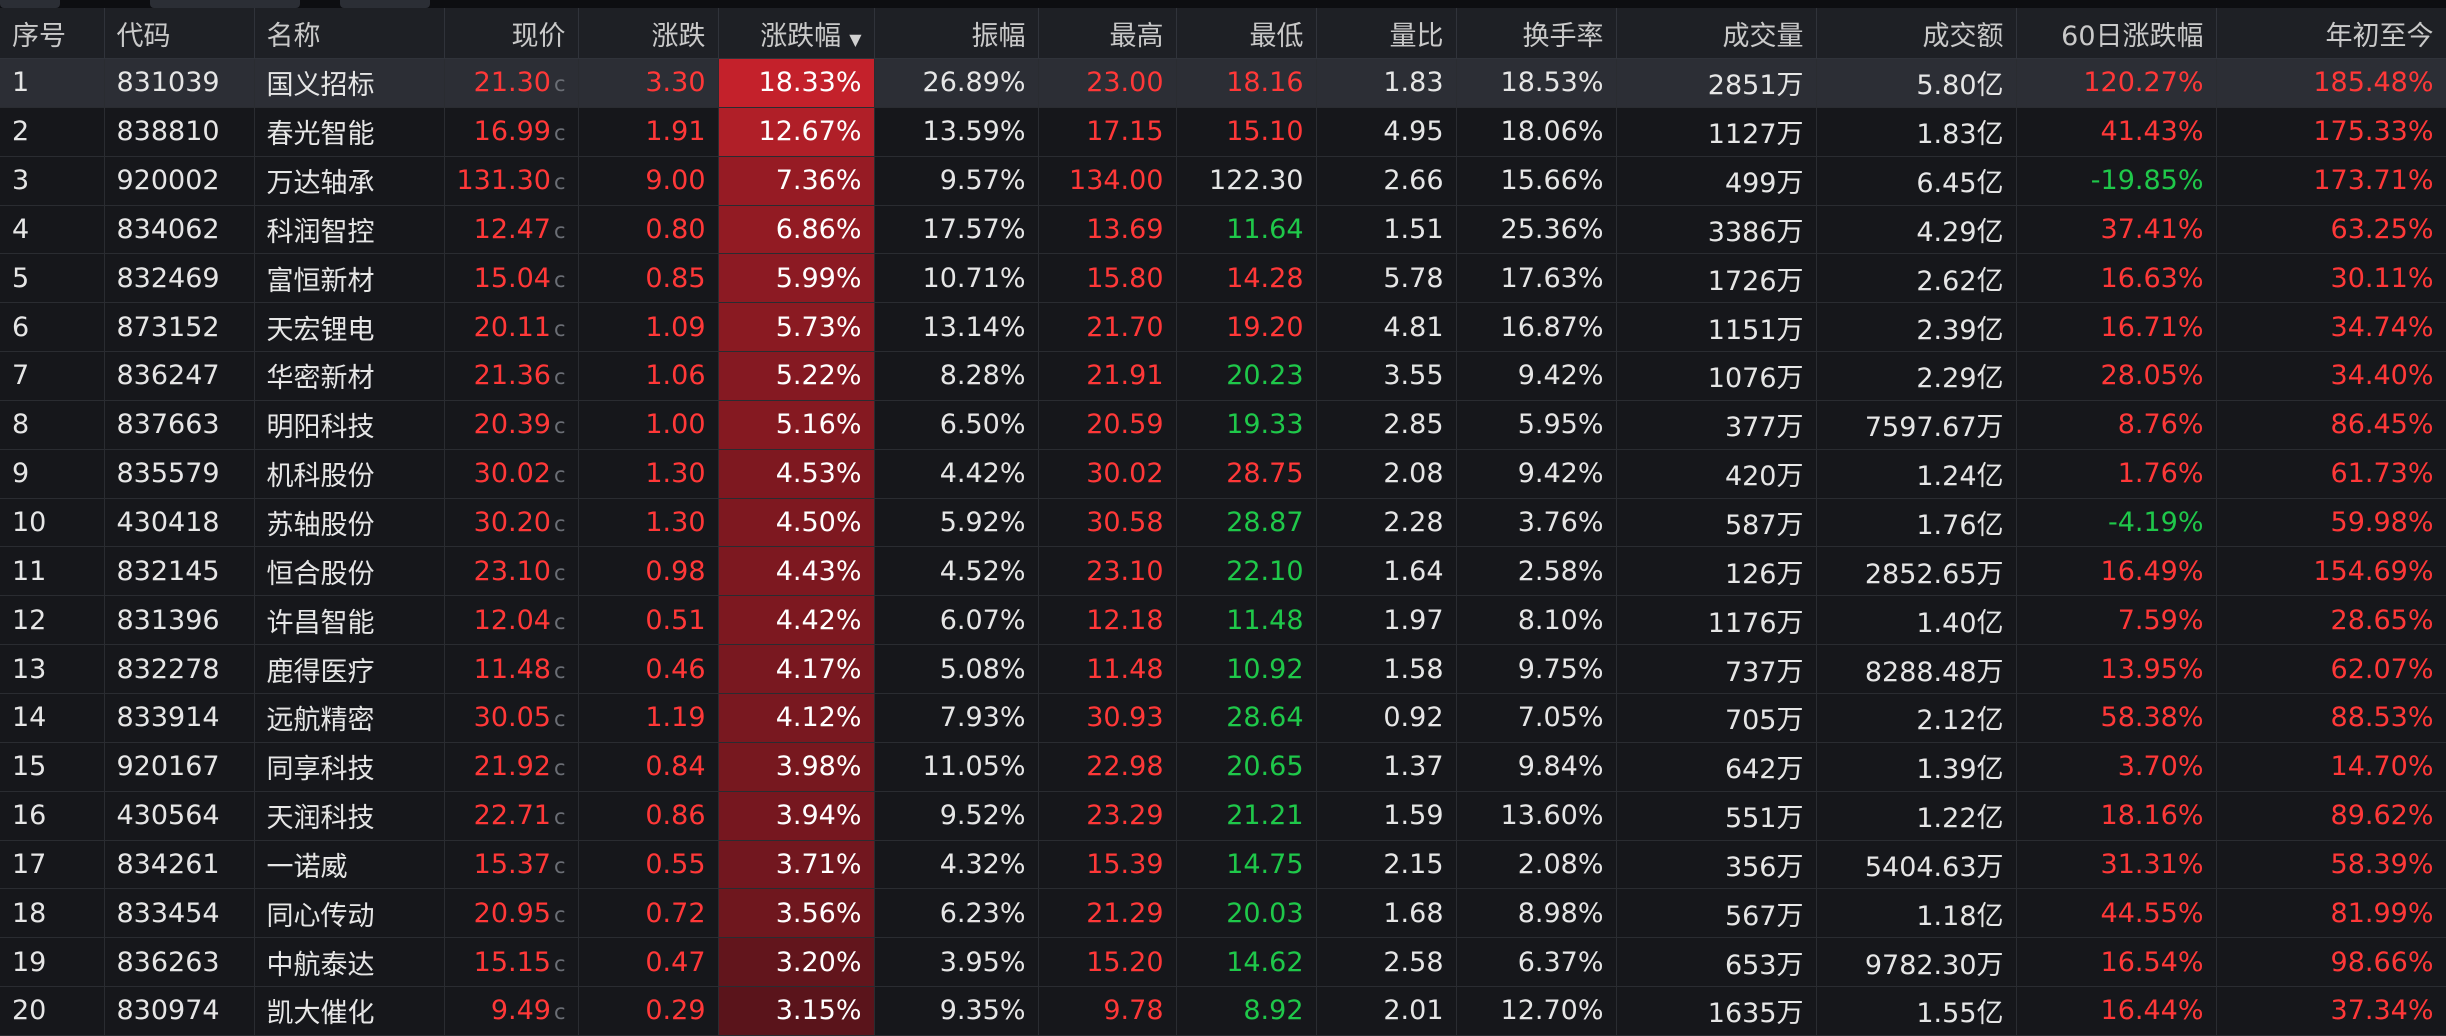  I want to click on cell-vr-value: 2.85, so click(1413, 425).